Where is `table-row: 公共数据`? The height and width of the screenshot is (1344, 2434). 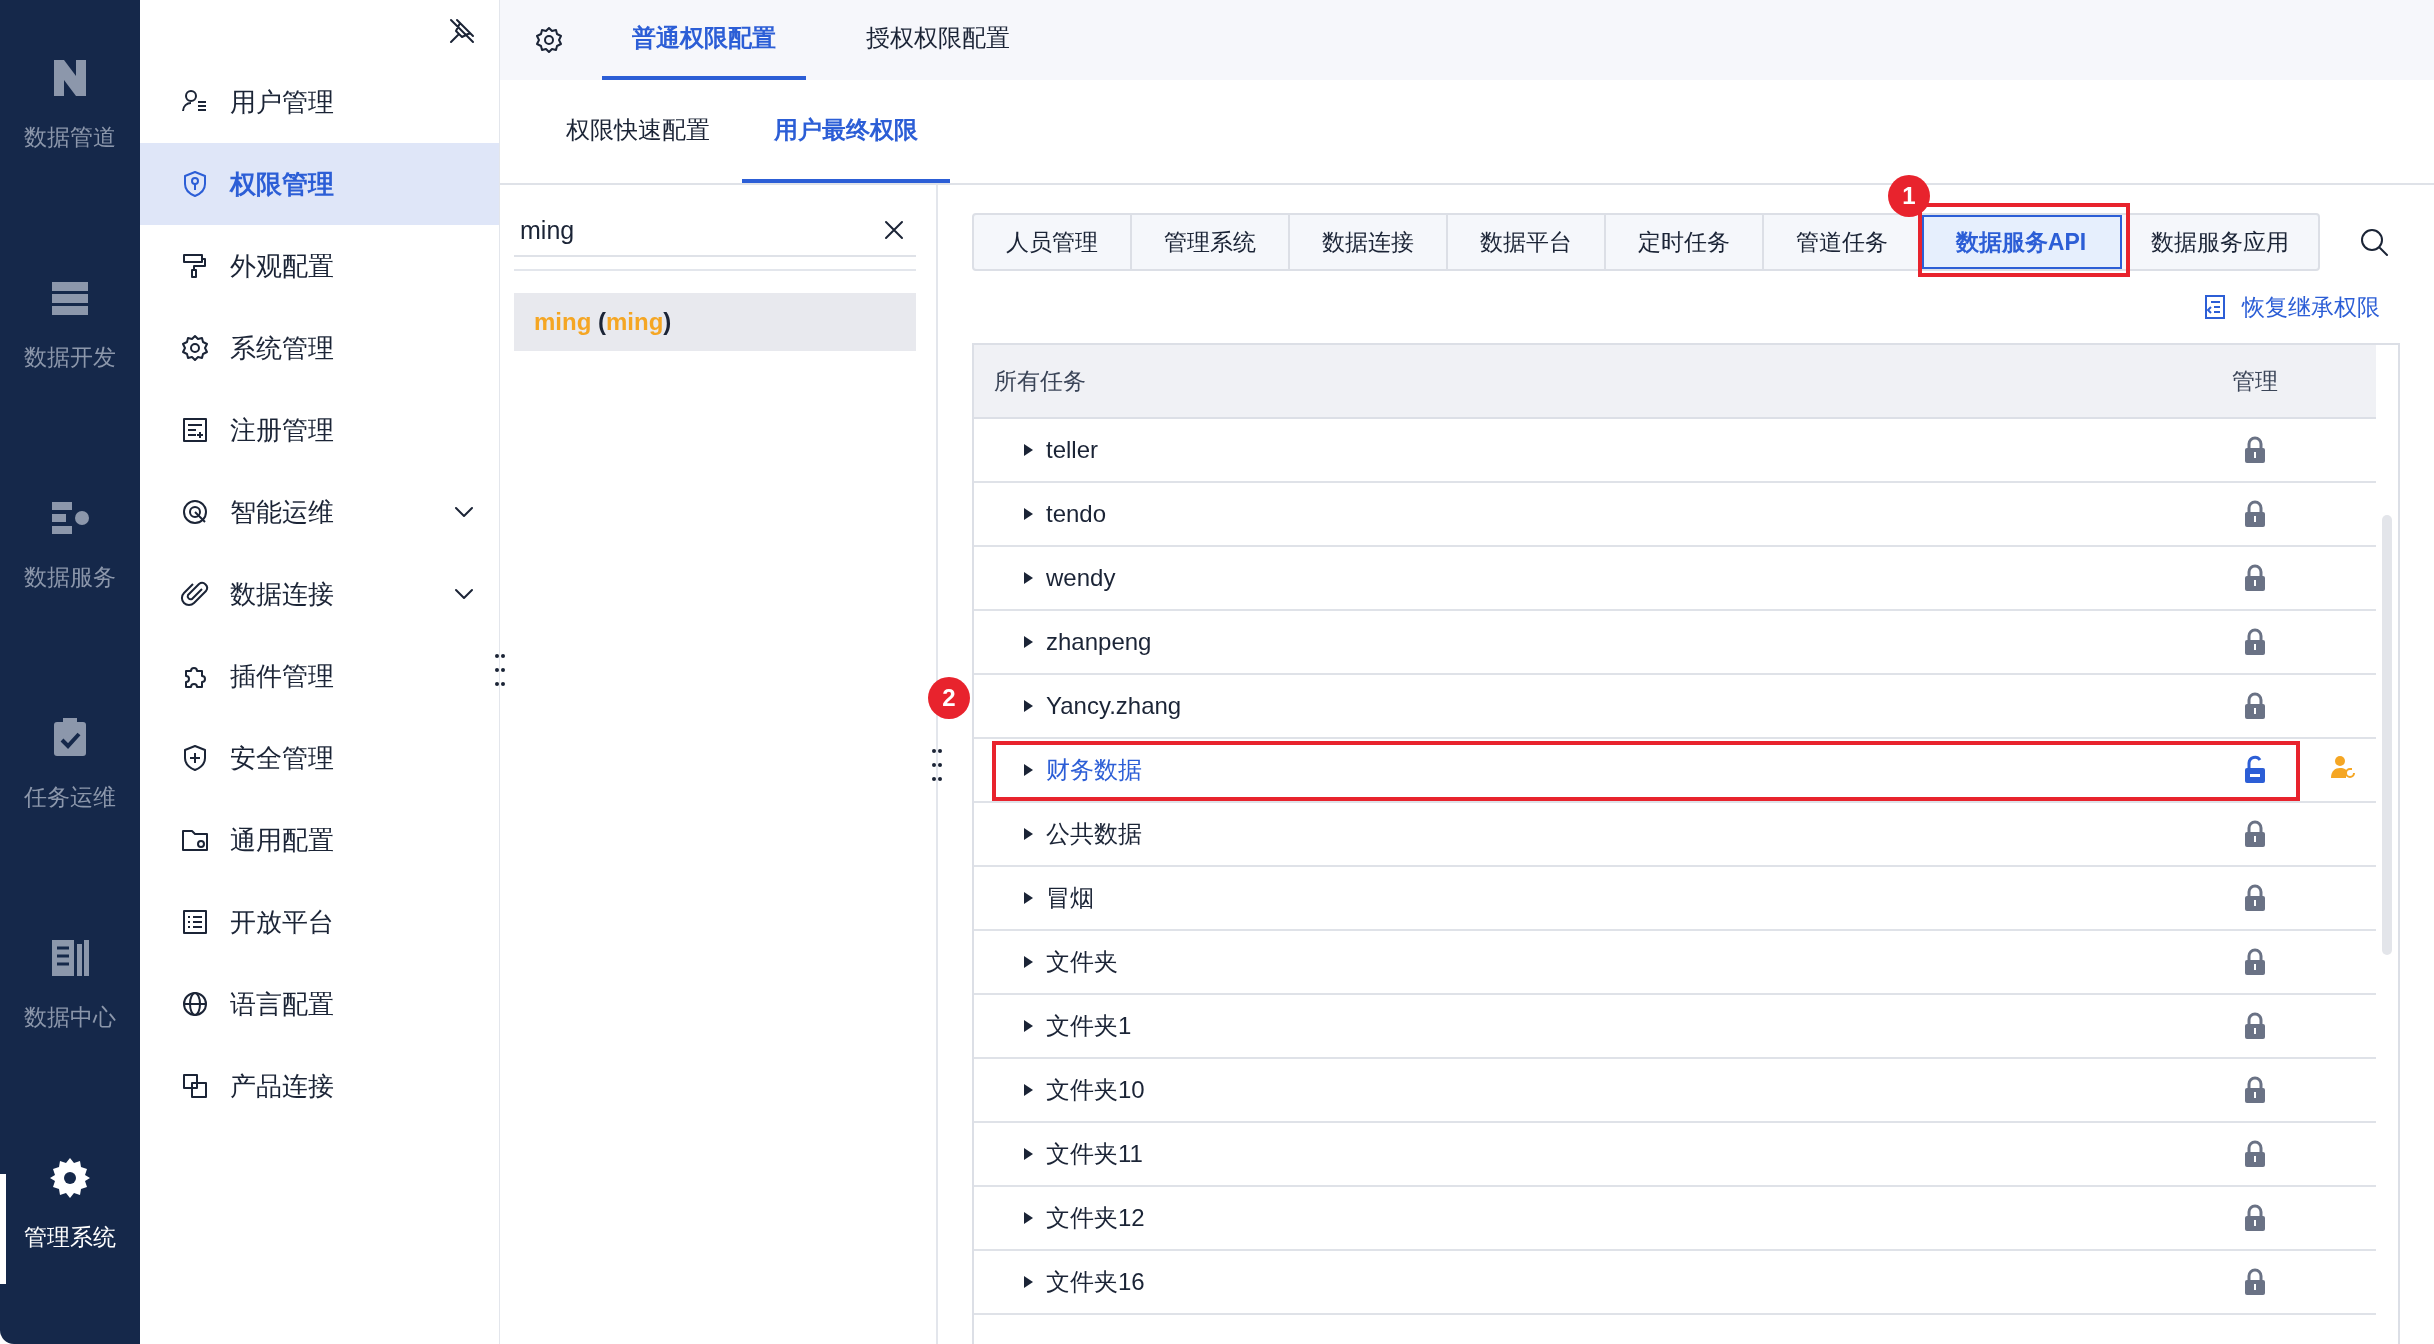 table-row: 公共数据 is located at coordinates (1675, 835).